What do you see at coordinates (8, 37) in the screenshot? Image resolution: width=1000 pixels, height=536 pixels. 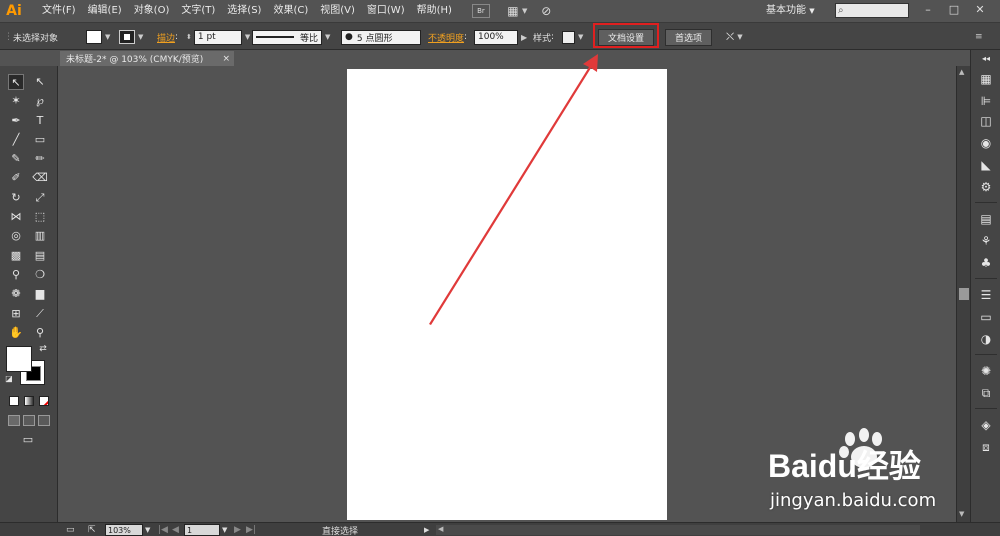 I see `grip-handle: ⋮` at bounding box center [8, 37].